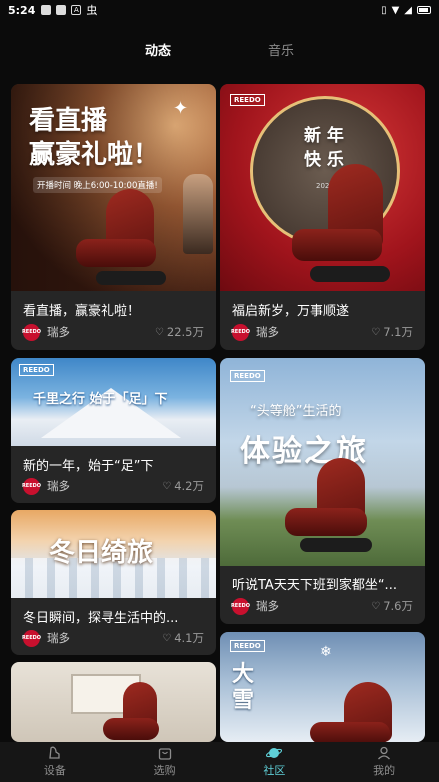  What do you see at coordinates (183, 486) in the screenshot?
I see `like-count: ♡ 4.2万` at bounding box center [183, 486].